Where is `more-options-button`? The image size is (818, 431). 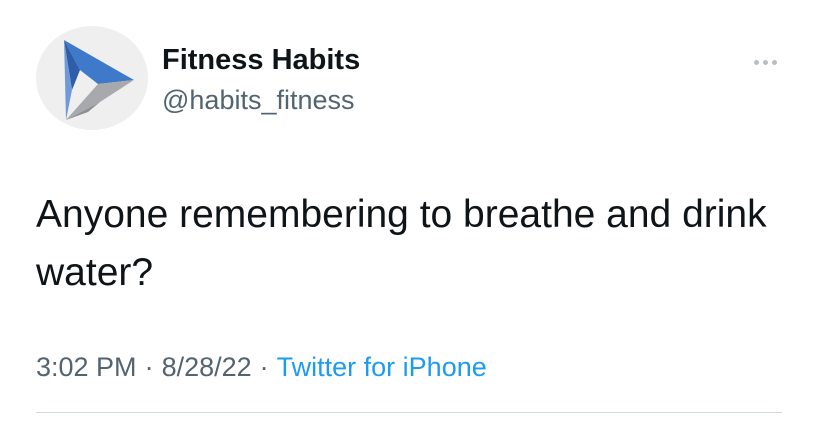
more-options-button is located at coordinates (765, 62).